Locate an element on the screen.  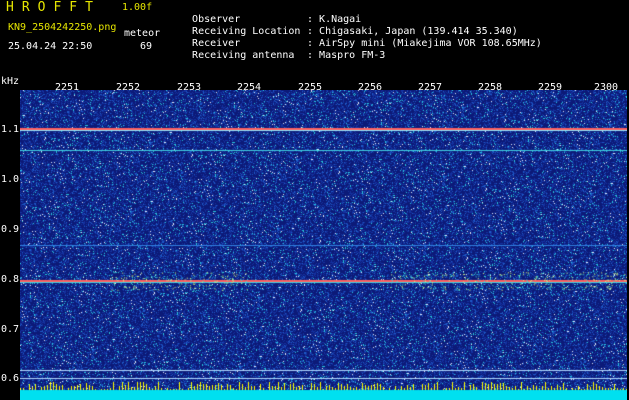
info-value: Maspro FM-3 is located at coordinates (352, 55).